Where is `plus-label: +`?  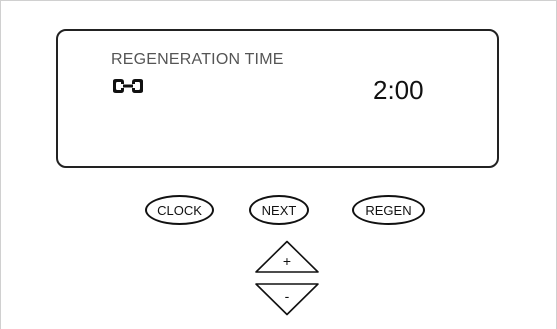
plus-label: + is located at coordinates (287, 261).